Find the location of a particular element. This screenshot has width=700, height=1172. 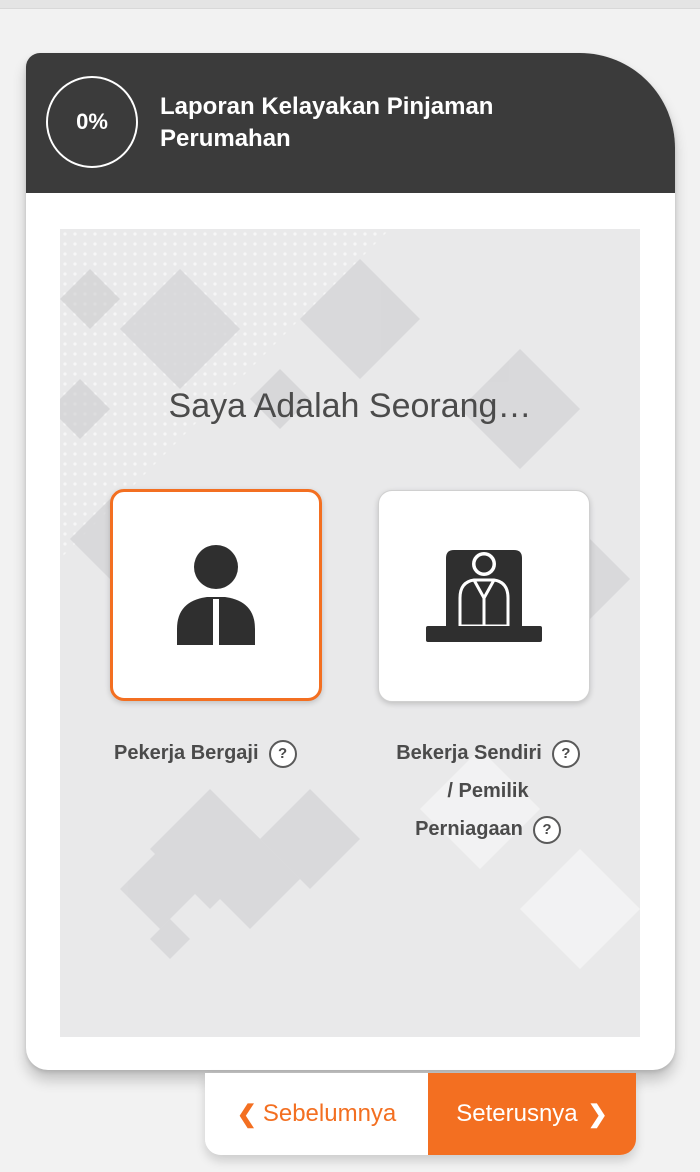

next-button: Seterusnya ❯ is located at coordinates (532, 1114).